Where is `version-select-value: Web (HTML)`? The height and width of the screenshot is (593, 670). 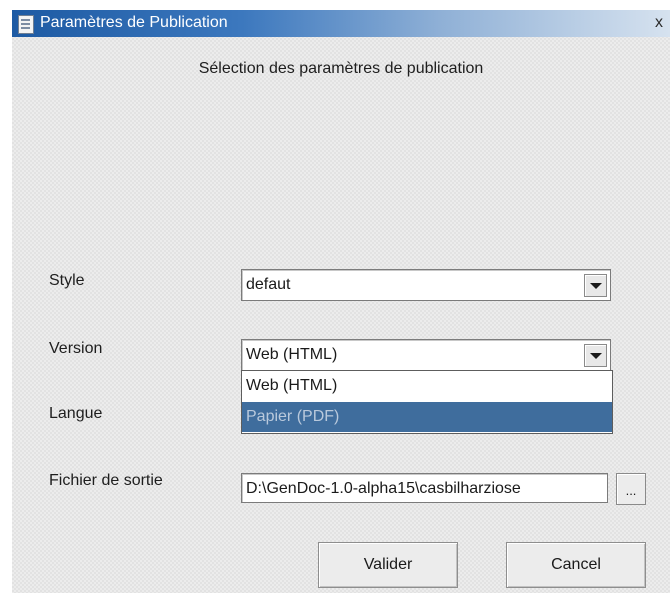 version-select-value: Web (HTML) is located at coordinates (292, 354).